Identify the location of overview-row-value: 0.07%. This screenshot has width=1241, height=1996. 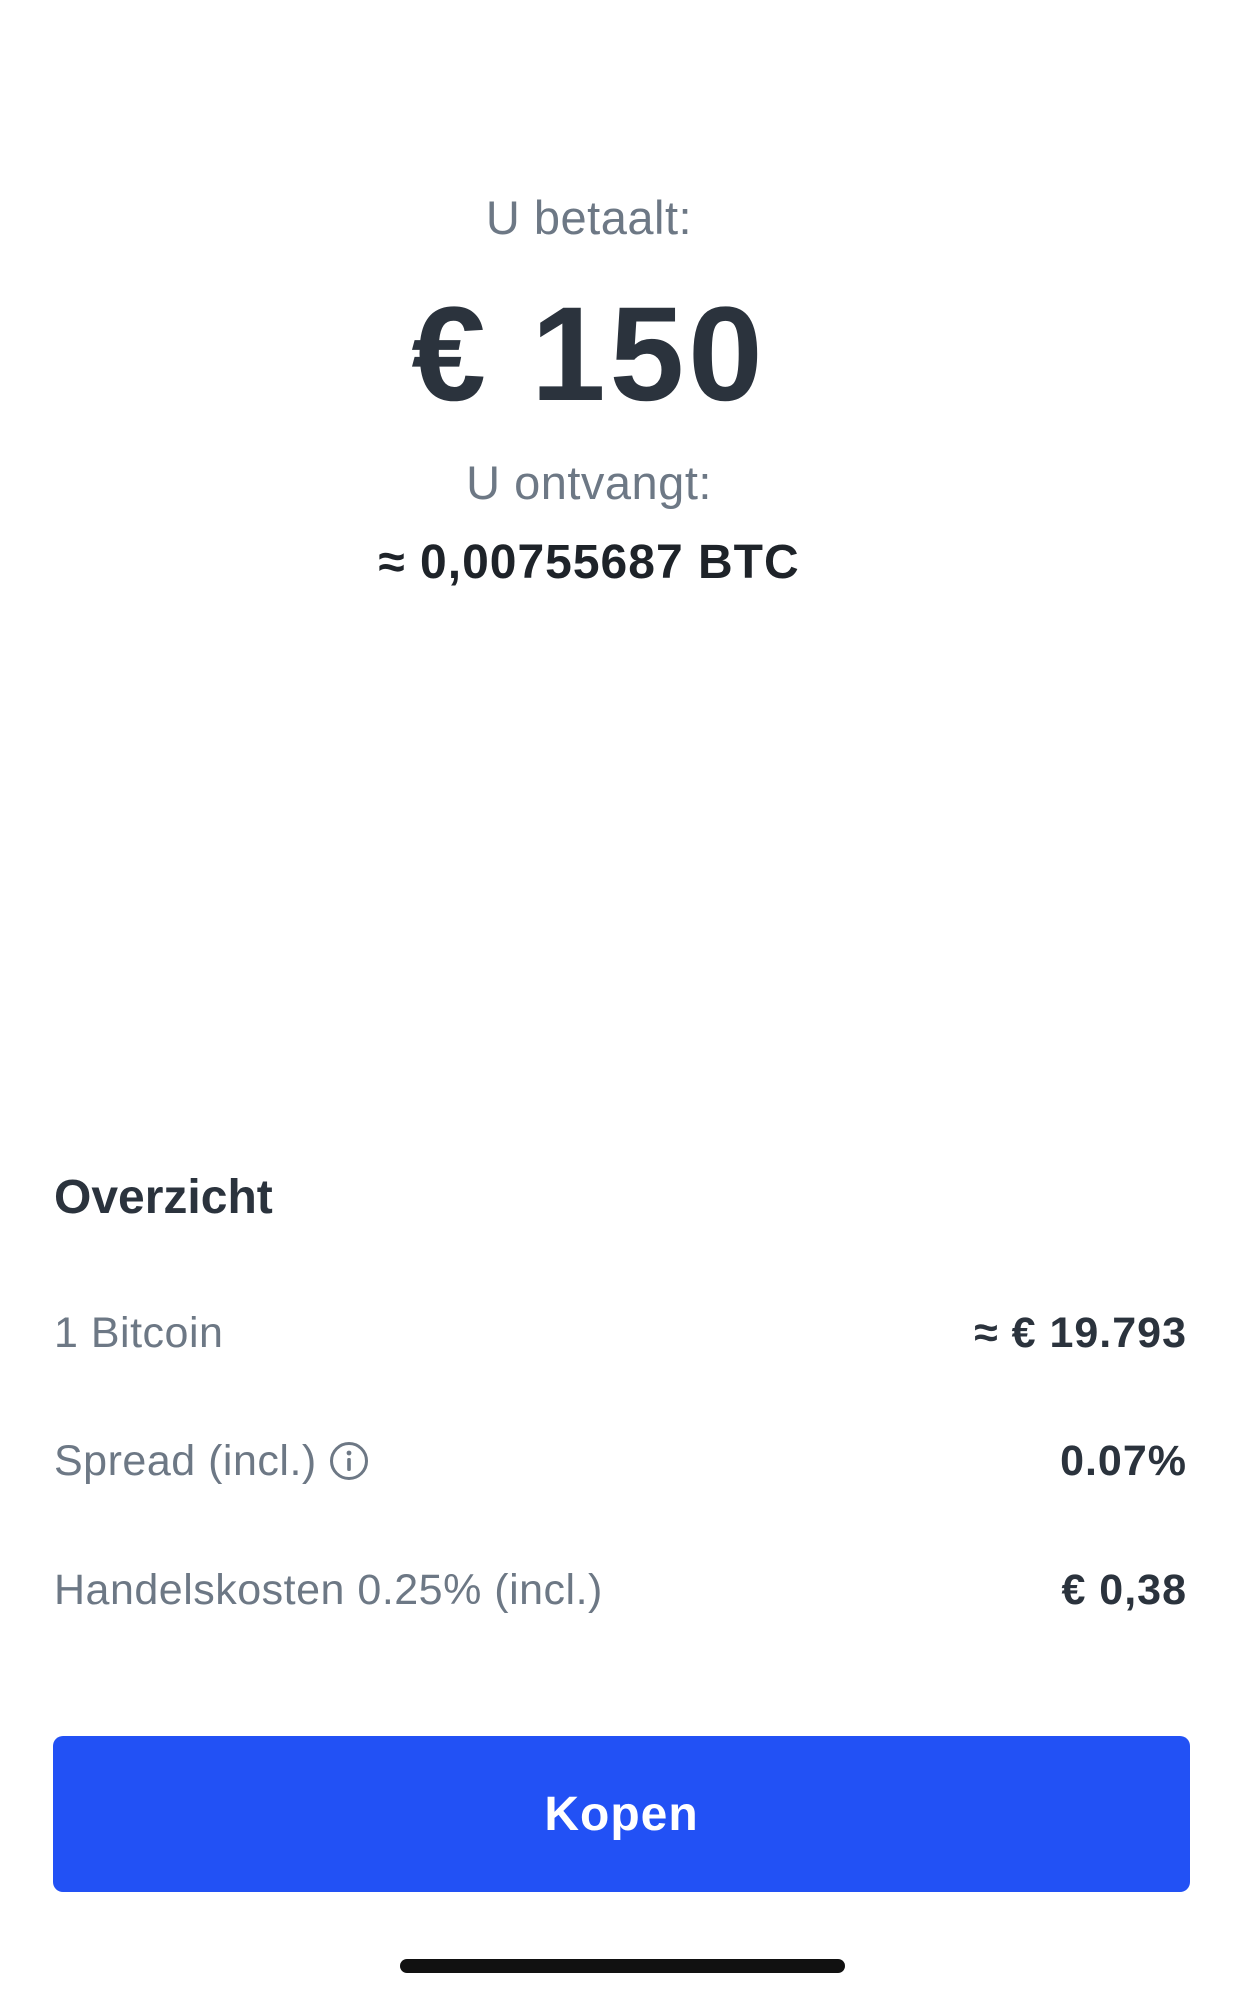
(1123, 1460).